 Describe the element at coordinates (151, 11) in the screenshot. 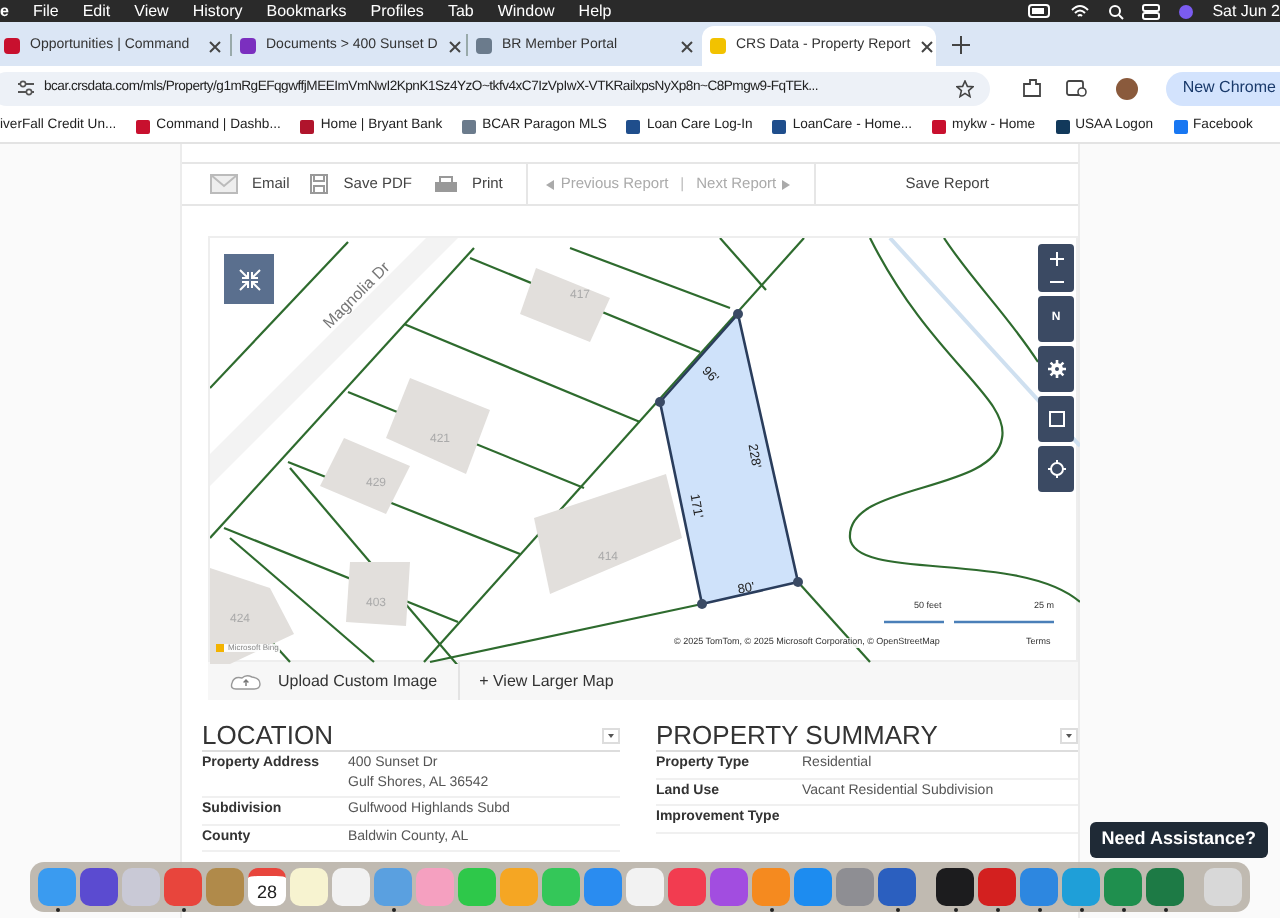

I see `menu-item: View` at that location.